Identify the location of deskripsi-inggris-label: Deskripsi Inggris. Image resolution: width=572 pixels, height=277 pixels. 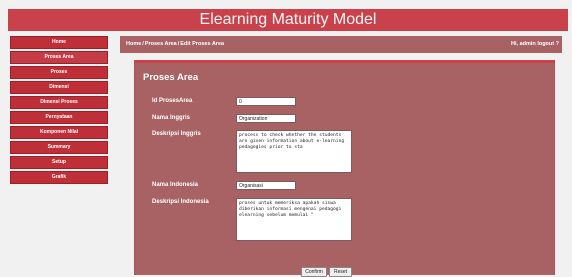
(176, 134).